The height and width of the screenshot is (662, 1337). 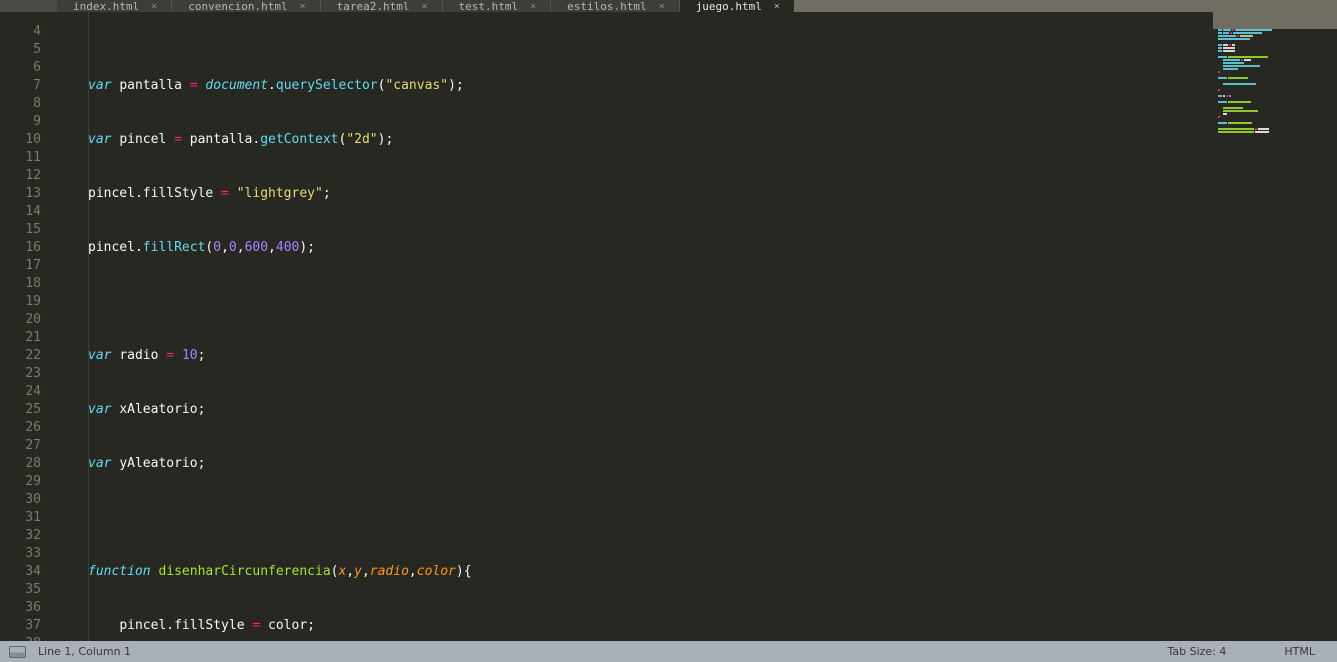 What do you see at coordinates (33, 607) in the screenshot?
I see `line-number: 36` at bounding box center [33, 607].